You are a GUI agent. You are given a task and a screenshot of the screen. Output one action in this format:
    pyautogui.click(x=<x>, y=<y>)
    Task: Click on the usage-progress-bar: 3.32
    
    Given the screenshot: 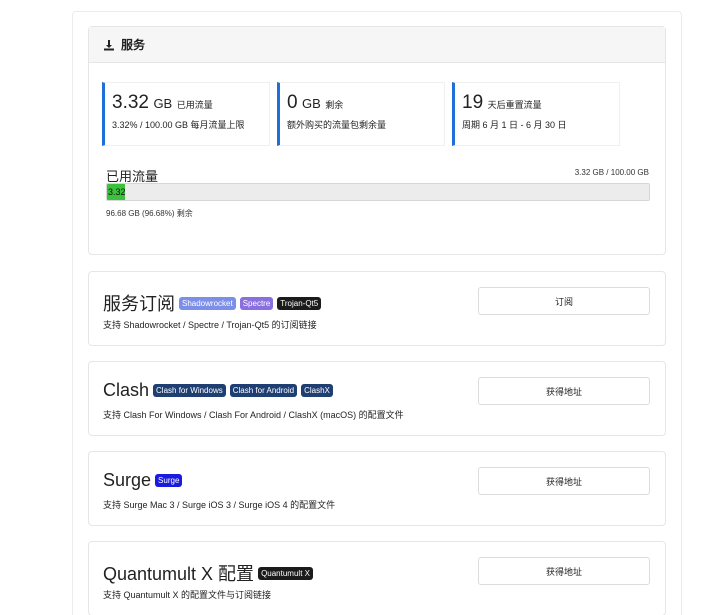 What is the action you would take?
    pyautogui.click(x=378, y=192)
    